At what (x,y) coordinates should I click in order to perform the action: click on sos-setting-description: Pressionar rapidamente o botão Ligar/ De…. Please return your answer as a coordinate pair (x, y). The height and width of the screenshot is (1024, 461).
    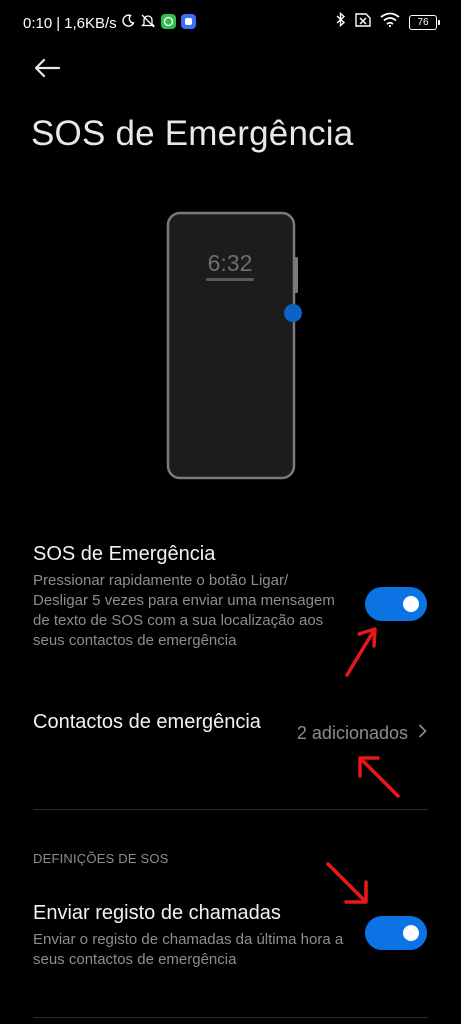
    Looking at the image, I should click on (184, 610).